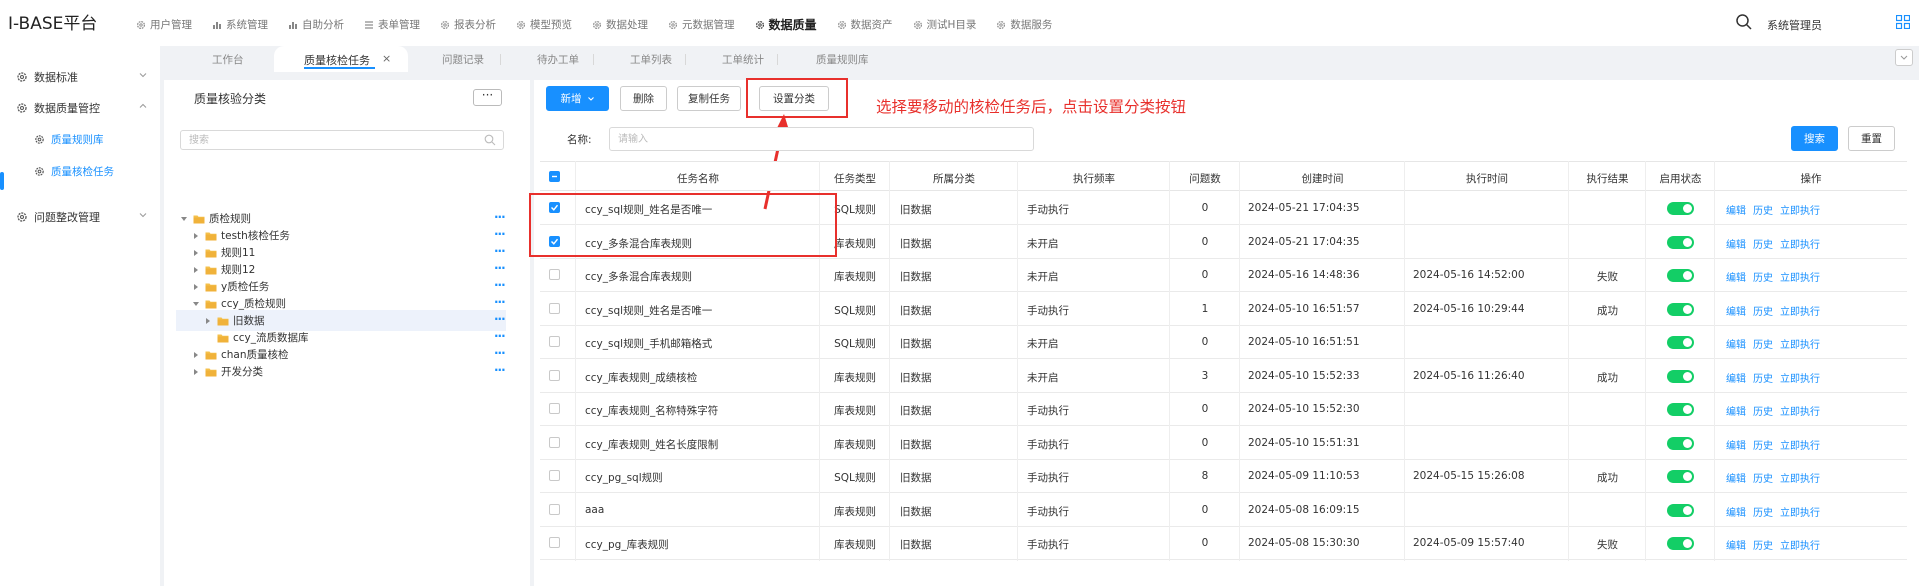  What do you see at coordinates (463, 59) in the screenshot?
I see `tab-issue-record: 问题记录` at bounding box center [463, 59].